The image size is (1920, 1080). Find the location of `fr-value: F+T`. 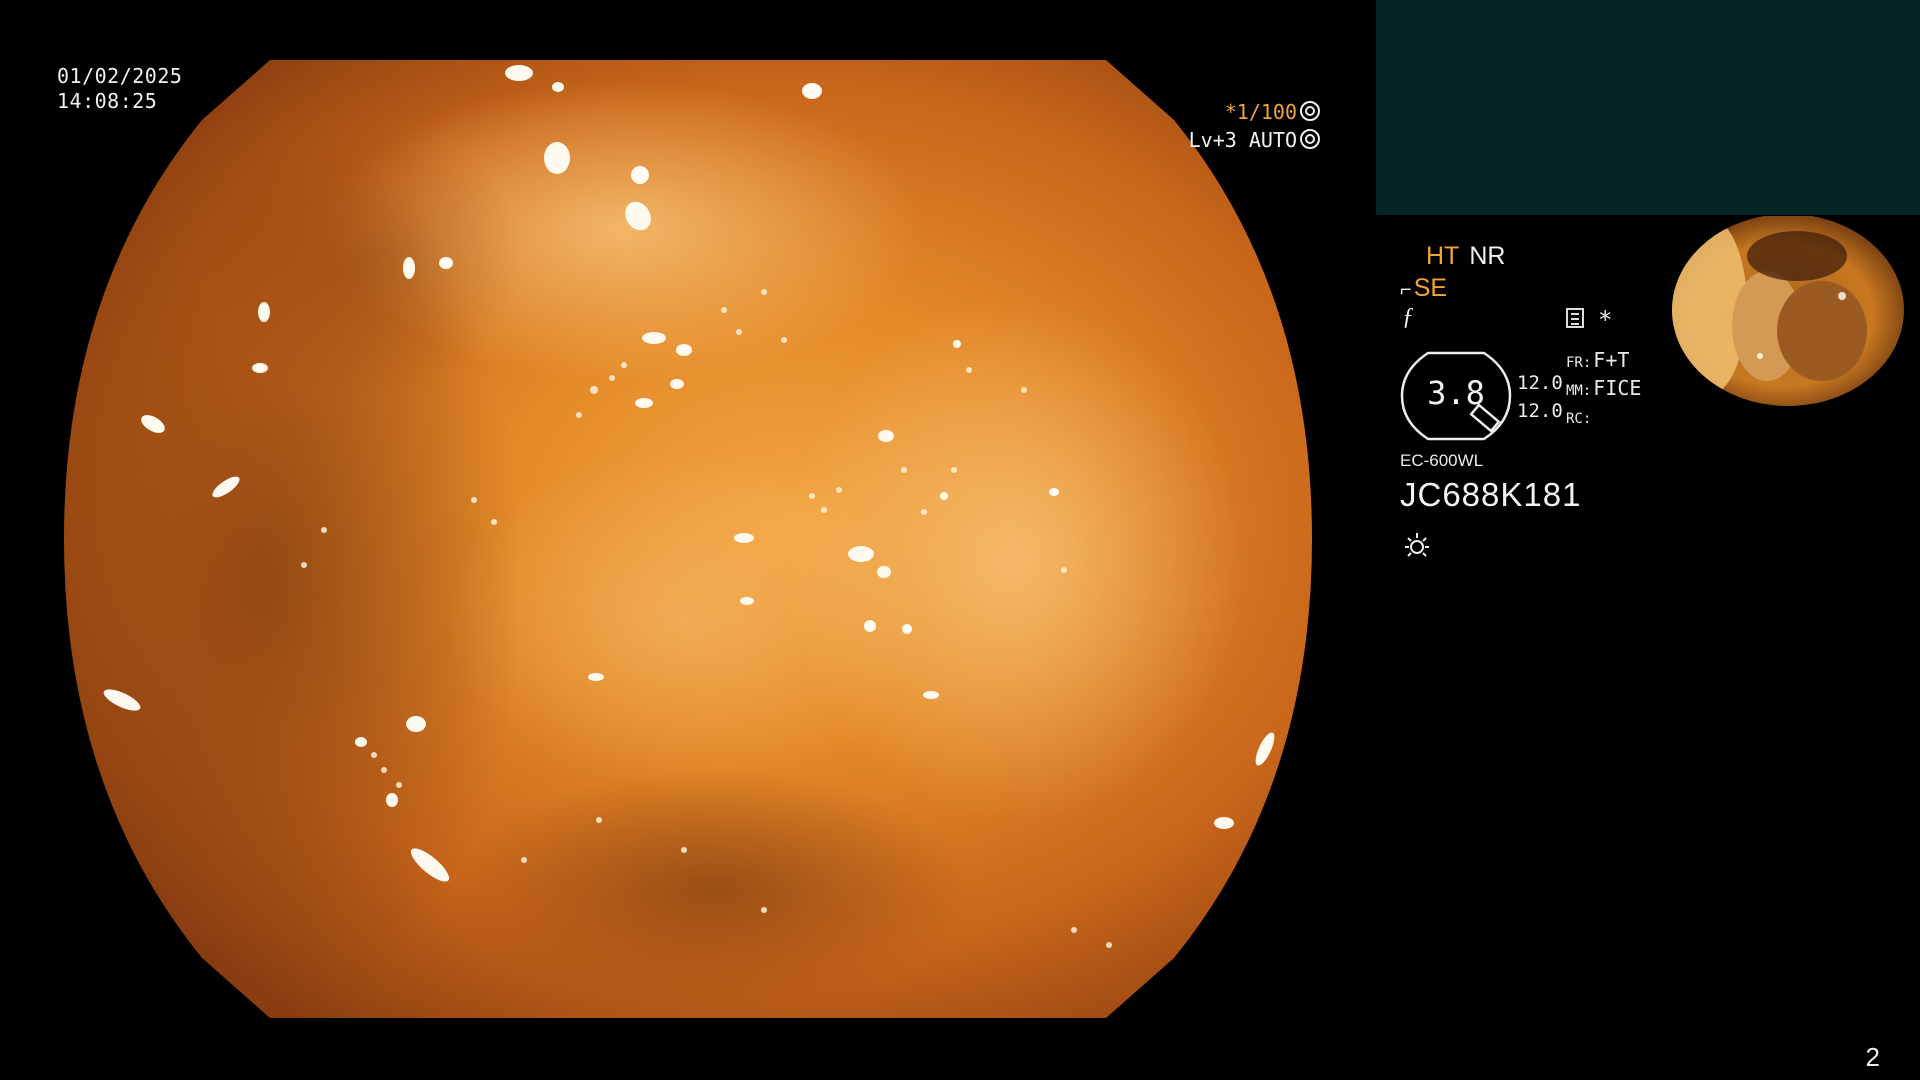

fr-value: F+T is located at coordinates (1611, 360).